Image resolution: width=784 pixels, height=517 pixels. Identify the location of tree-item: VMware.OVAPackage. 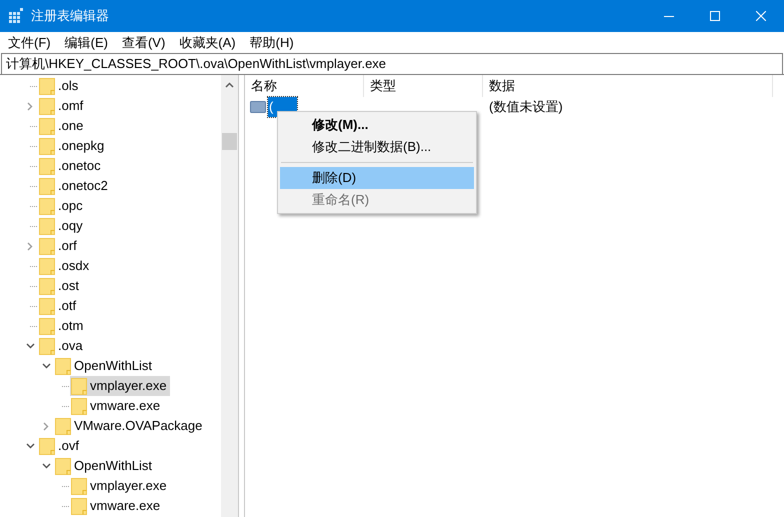
(130, 426).